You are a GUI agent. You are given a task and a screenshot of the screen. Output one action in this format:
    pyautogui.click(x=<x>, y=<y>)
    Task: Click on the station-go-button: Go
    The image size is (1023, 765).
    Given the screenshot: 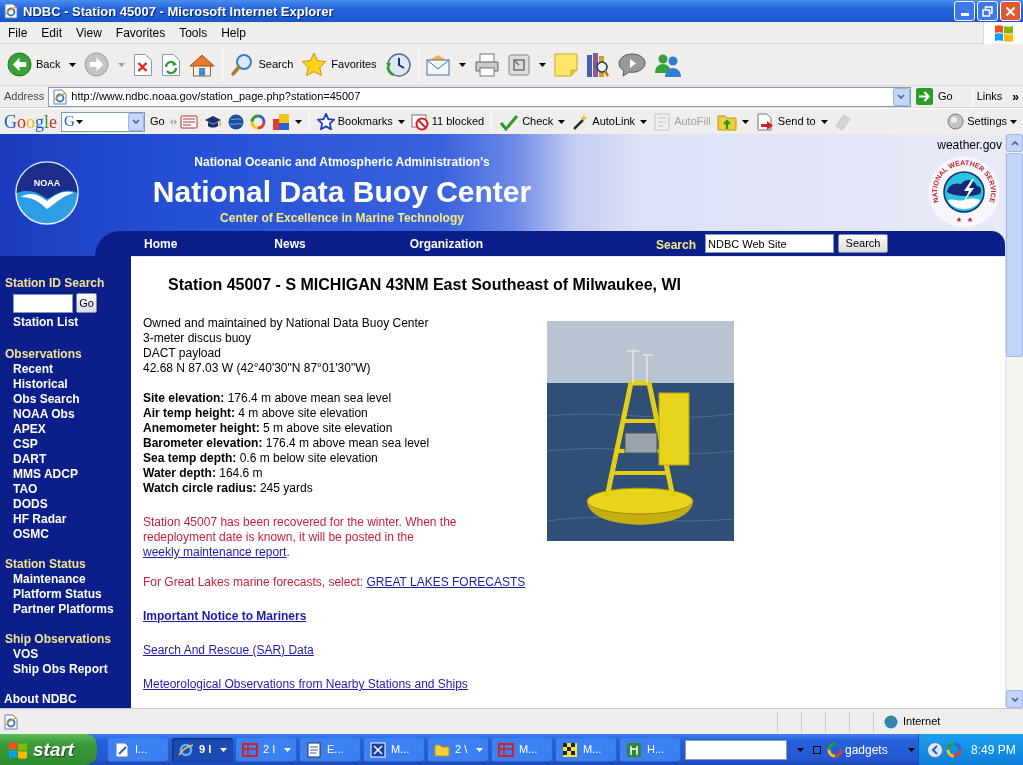 What is the action you would take?
    pyautogui.click(x=86, y=303)
    